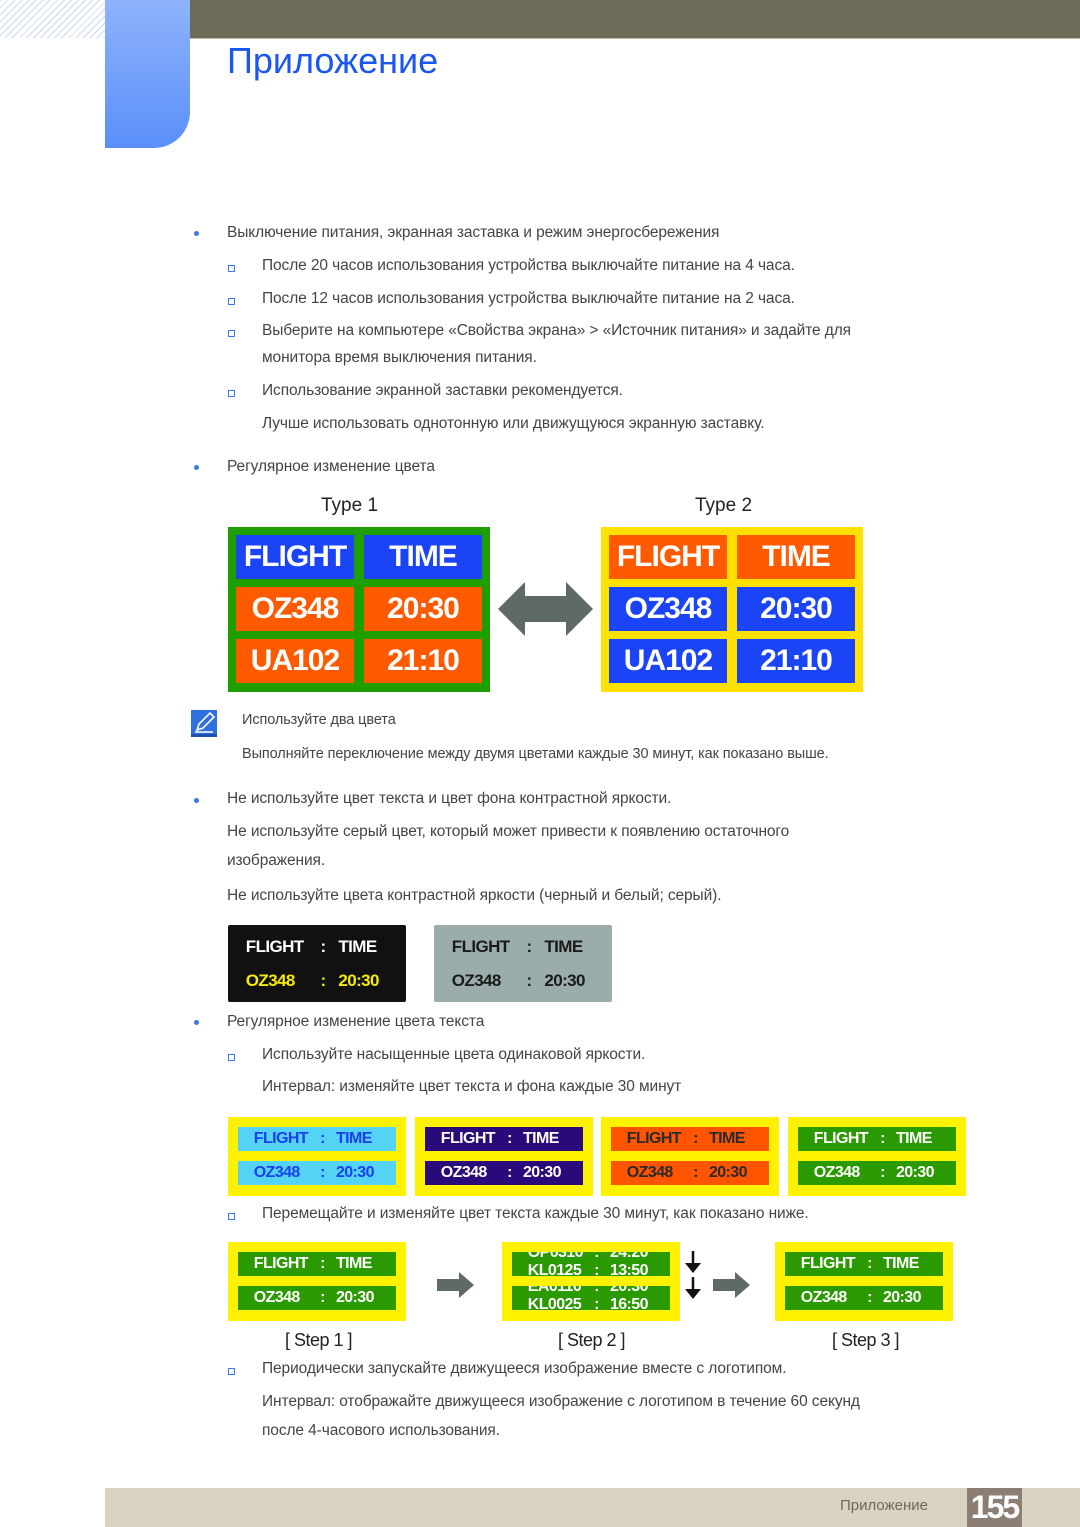 The image size is (1080, 1527). What do you see at coordinates (592, 1340) in the screenshot?
I see `step2-label: [ Step 2 ]` at bounding box center [592, 1340].